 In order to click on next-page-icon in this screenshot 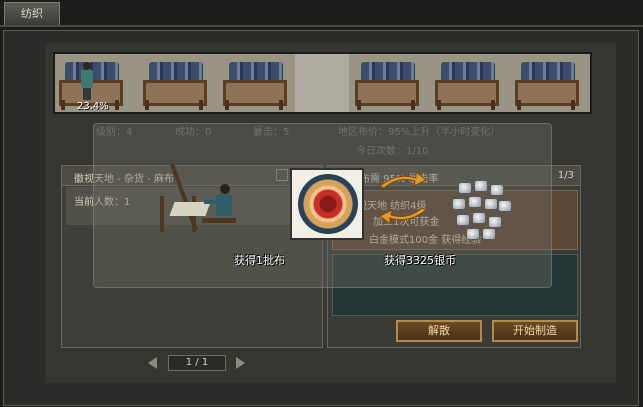, I will do `click(240, 363)`.